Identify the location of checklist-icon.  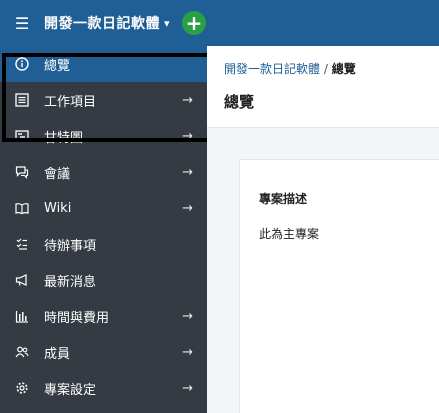
(22, 244).